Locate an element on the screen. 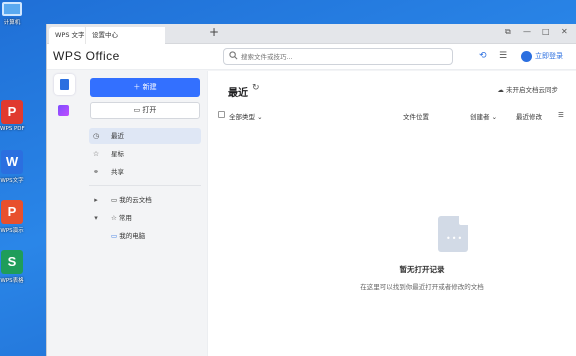 The image size is (576, 356). menu-icon: ☰ is located at coordinates (503, 56).